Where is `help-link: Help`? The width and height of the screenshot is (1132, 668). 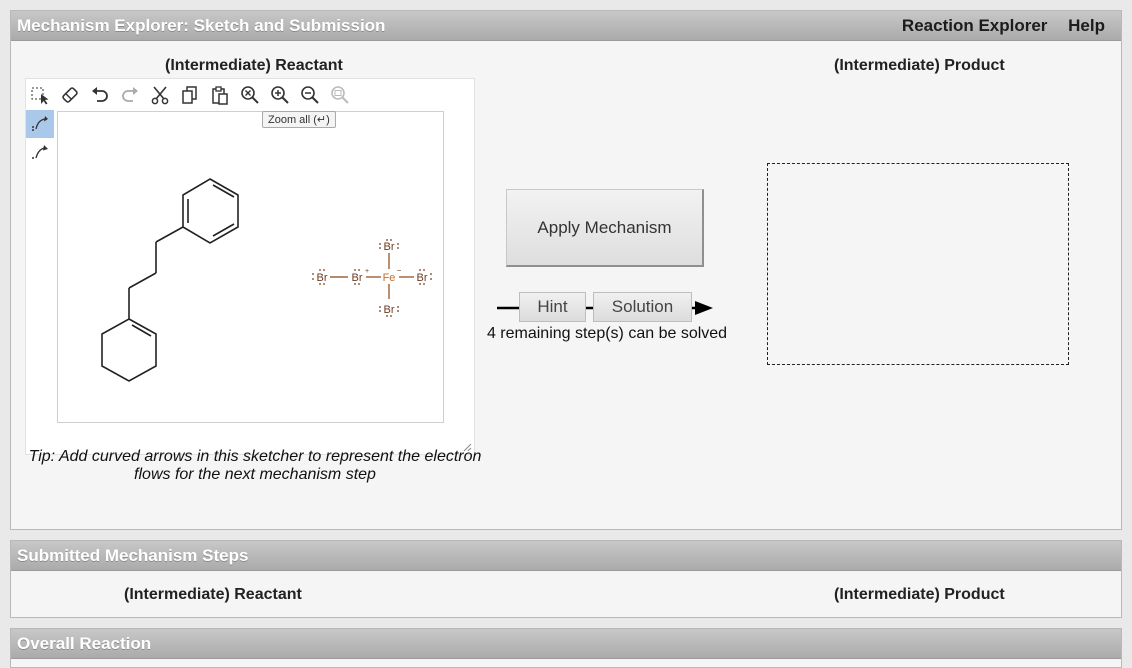
help-link: Help is located at coordinates (1086, 25).